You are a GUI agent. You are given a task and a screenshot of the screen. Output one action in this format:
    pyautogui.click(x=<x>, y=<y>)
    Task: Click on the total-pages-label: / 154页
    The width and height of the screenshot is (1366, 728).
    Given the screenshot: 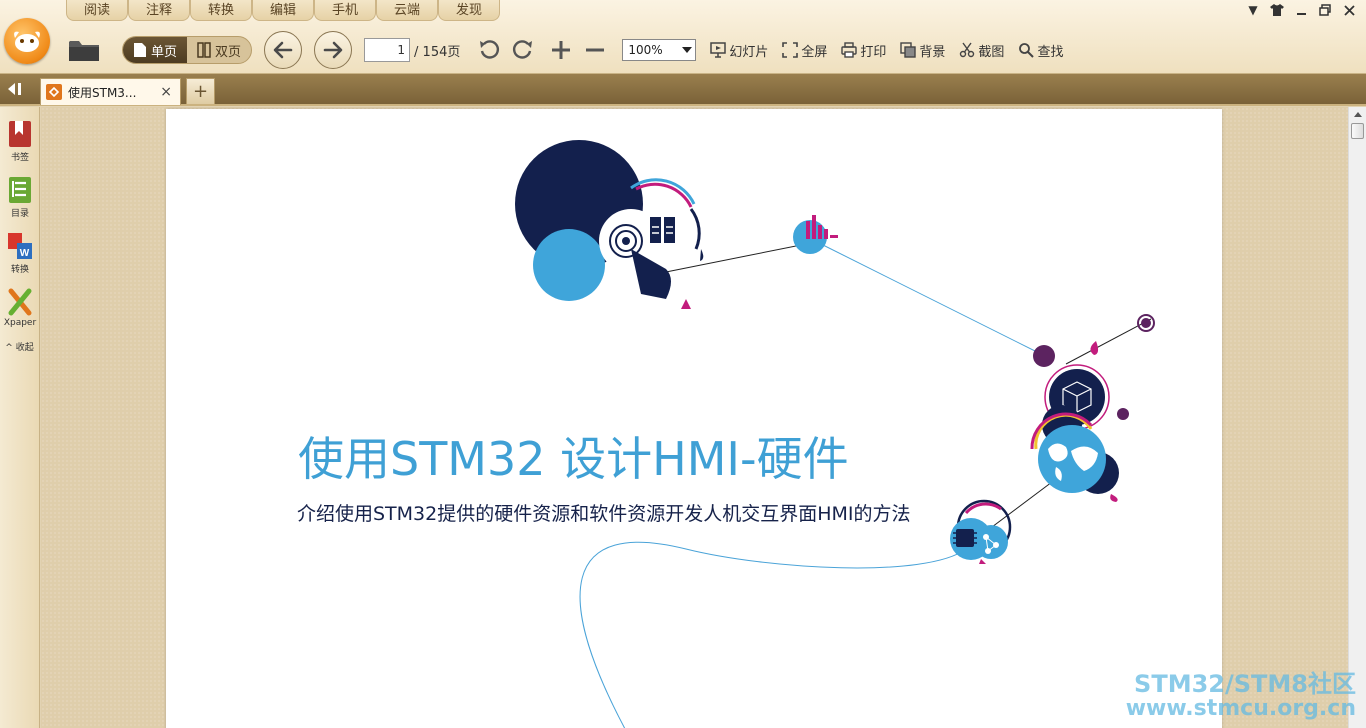 What is the action you would take?
    pyautogui.click(x=437, y=52)
    